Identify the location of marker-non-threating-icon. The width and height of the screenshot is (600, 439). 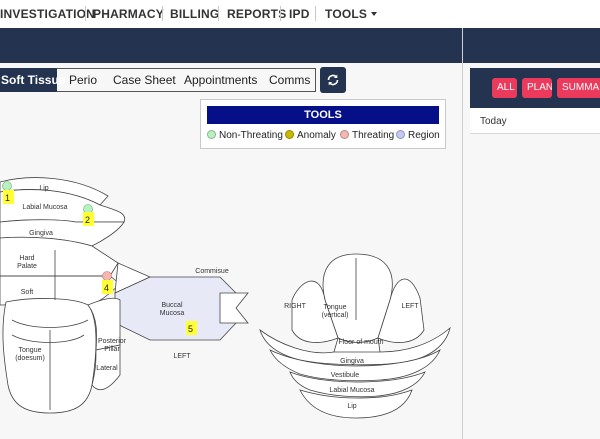
(7, 186).